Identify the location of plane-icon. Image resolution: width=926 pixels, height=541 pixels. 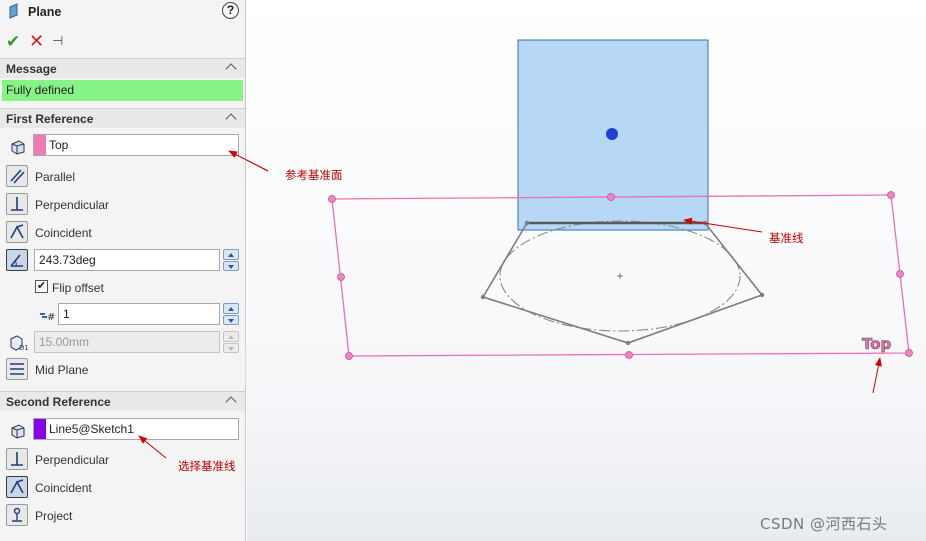
(15, 12).